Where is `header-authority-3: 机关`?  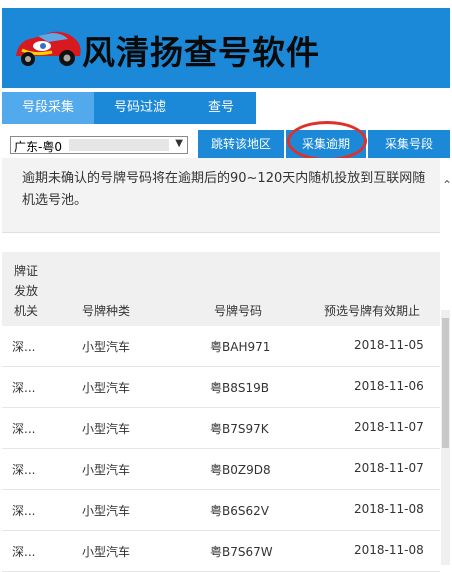
header-authority-3: 机关 is located at coordinates (26, 311).